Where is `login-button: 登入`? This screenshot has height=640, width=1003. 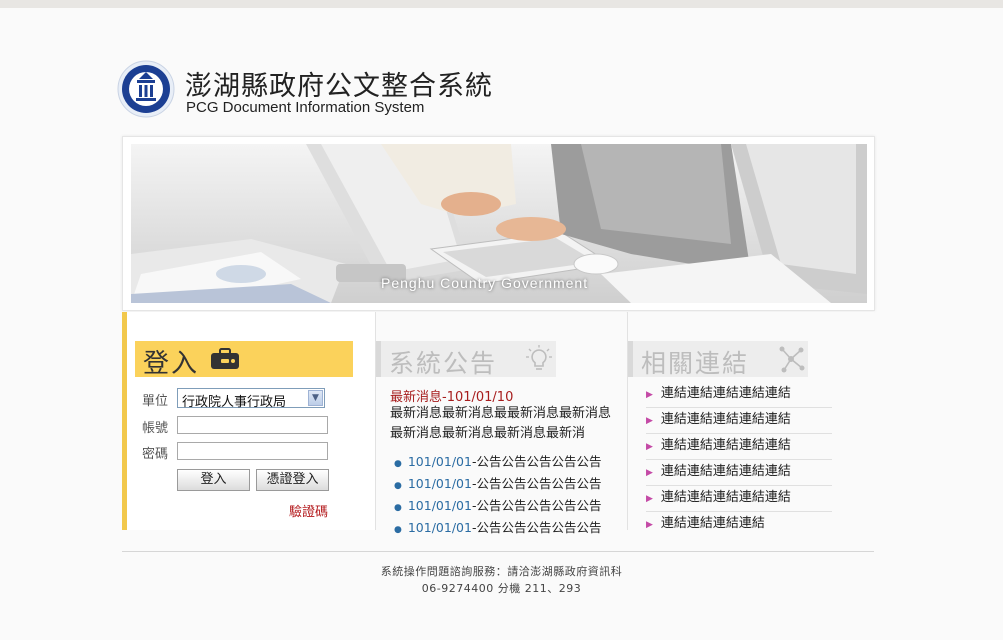 login-button: 登入 is located at coordinates (213, 480).